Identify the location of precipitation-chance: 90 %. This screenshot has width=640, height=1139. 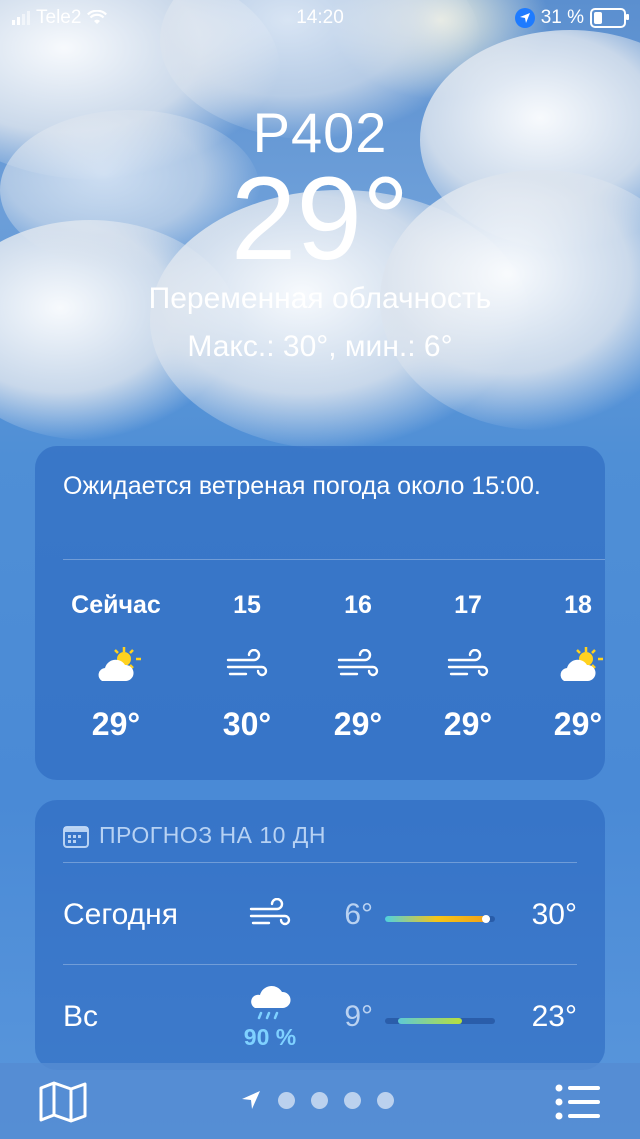
(270, 1037).